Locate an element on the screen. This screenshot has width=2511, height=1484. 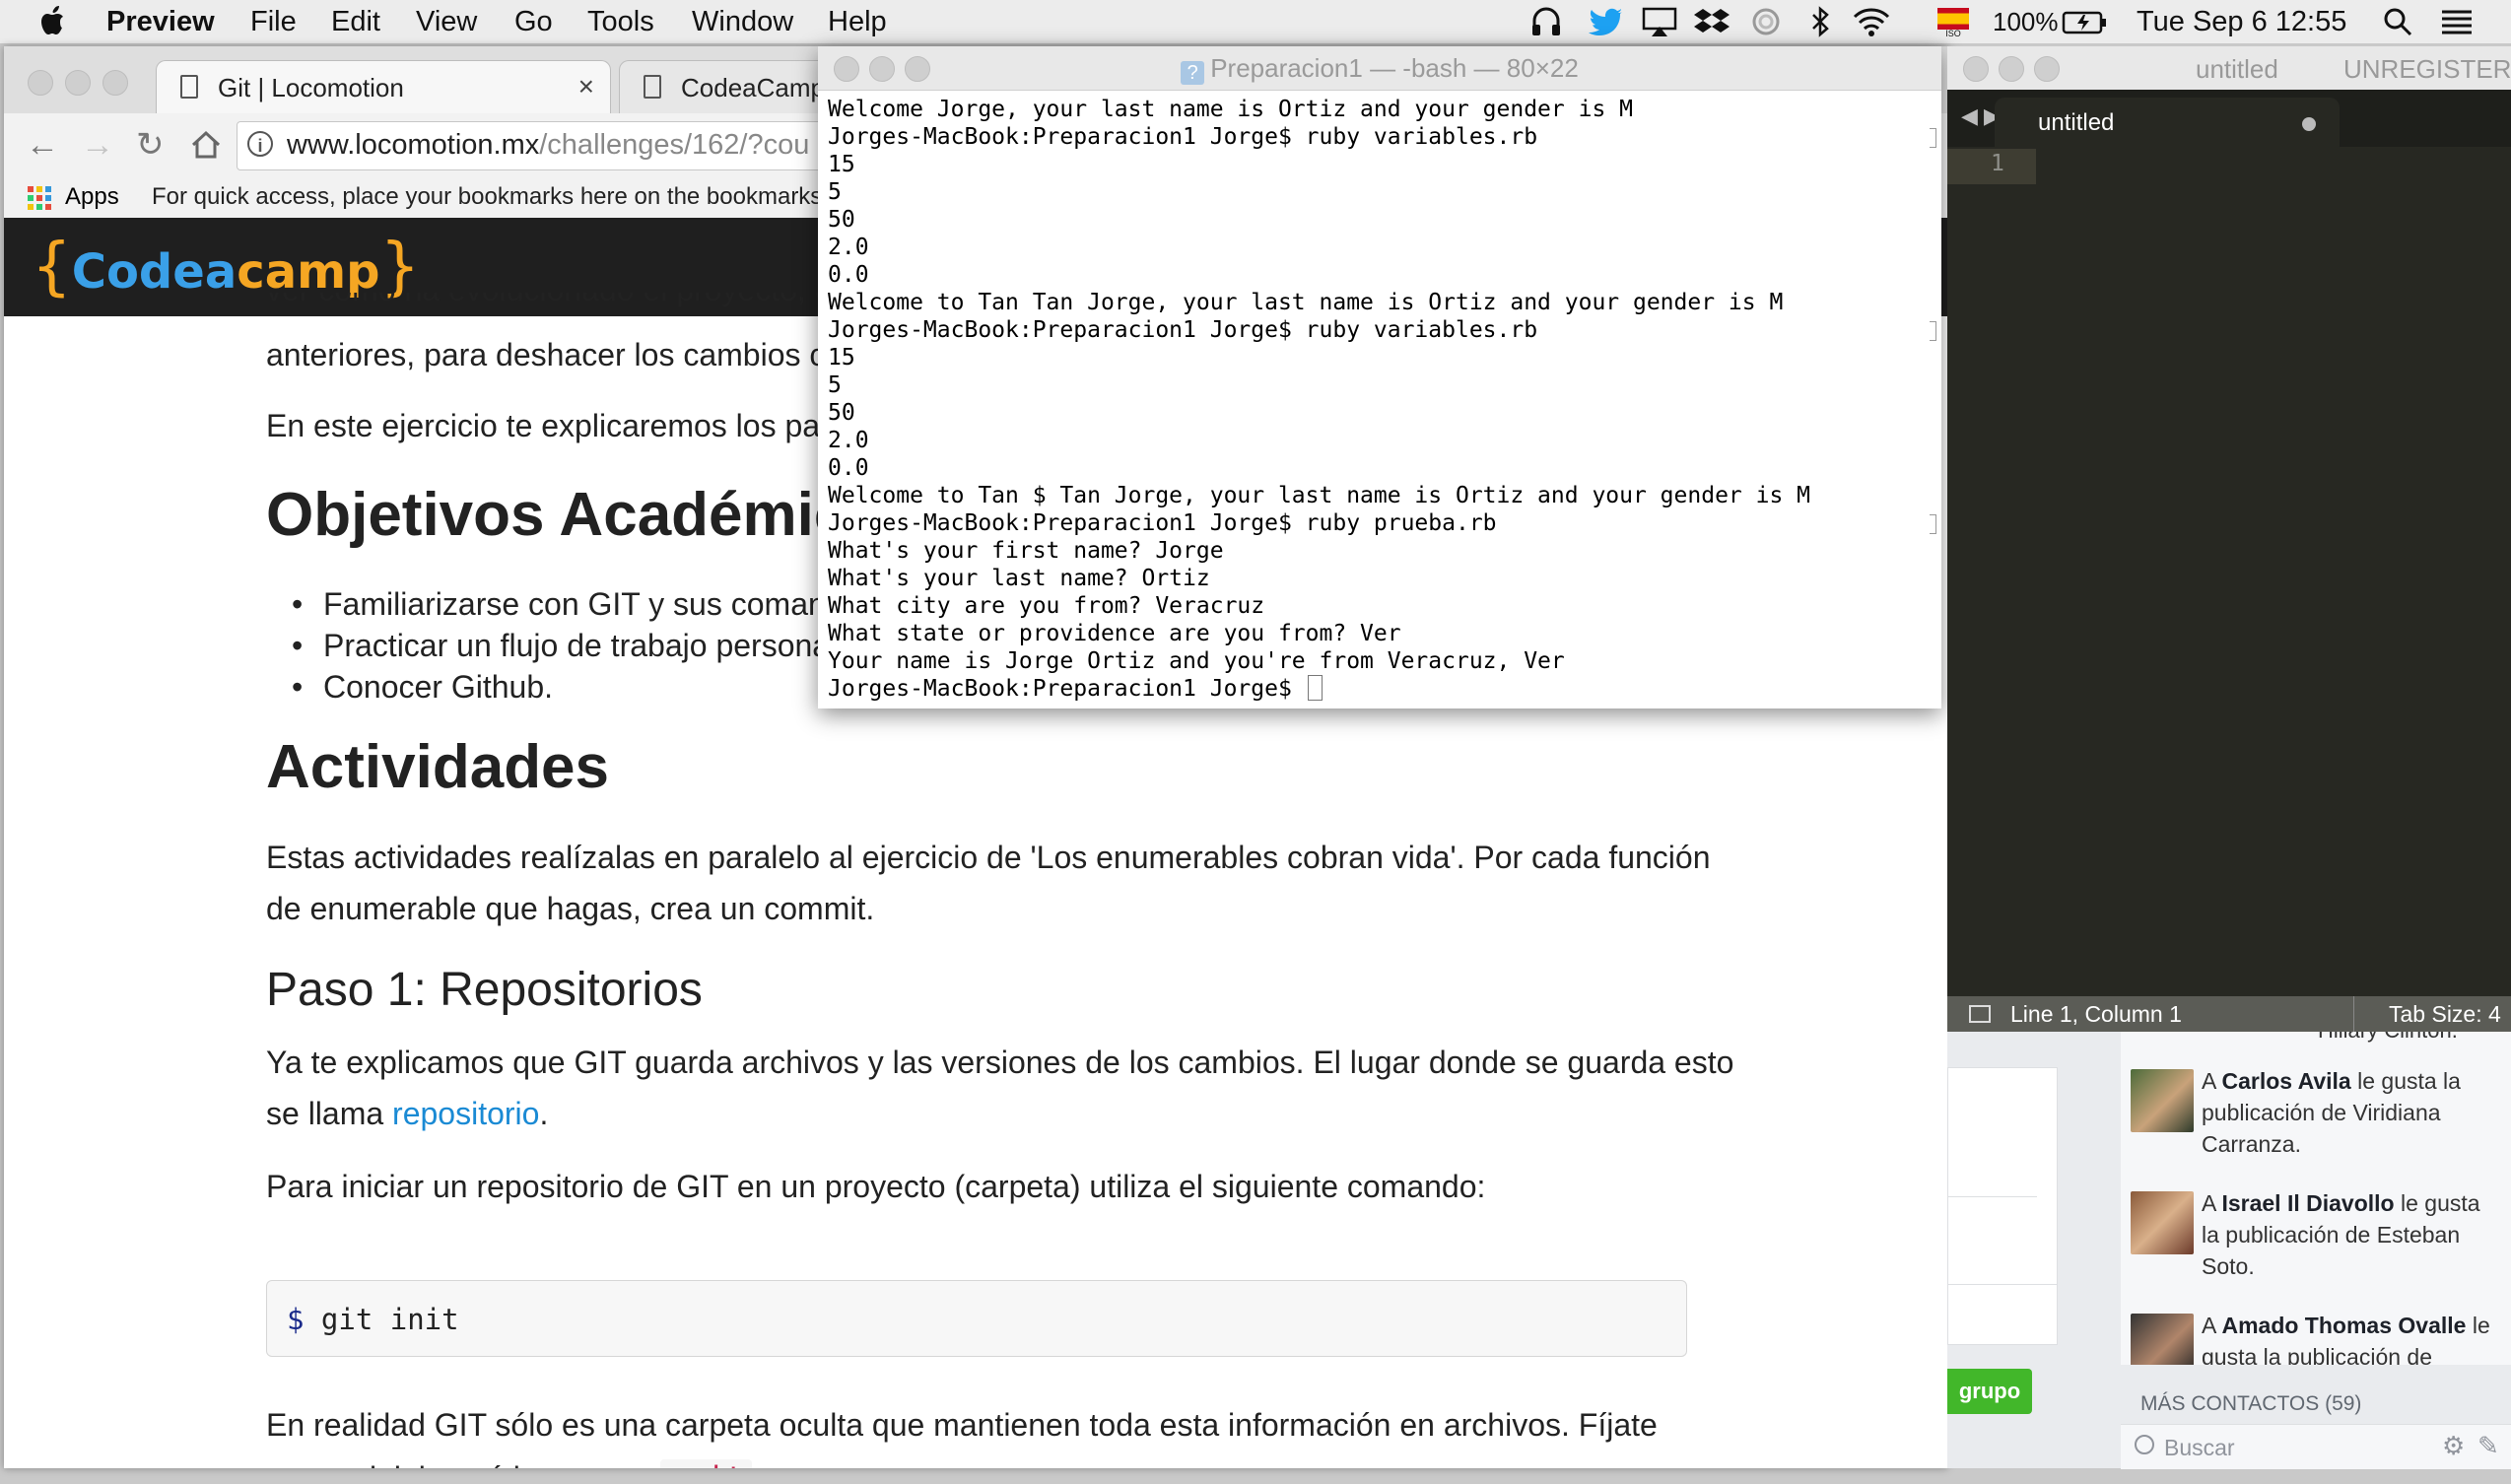
sublime-title: untitled is located at coordinates (2237, 69).